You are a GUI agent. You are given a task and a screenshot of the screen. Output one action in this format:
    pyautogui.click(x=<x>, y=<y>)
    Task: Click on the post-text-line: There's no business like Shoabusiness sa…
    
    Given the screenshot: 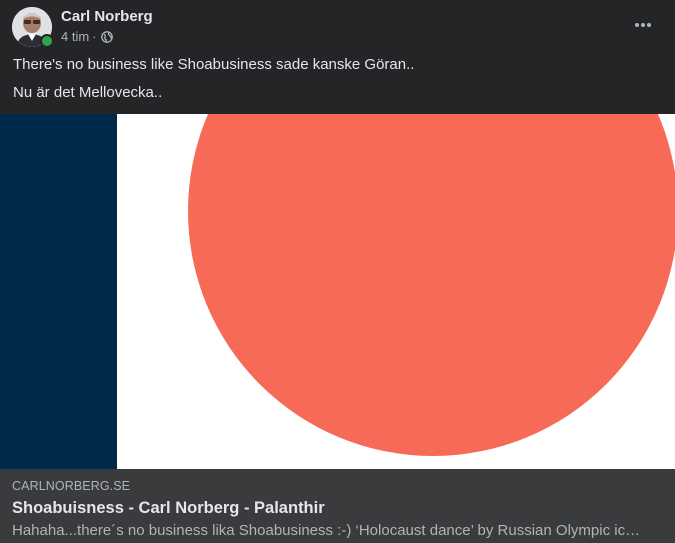 What is the action you would take?
    pyautogui.click(x=214, y=64)
    